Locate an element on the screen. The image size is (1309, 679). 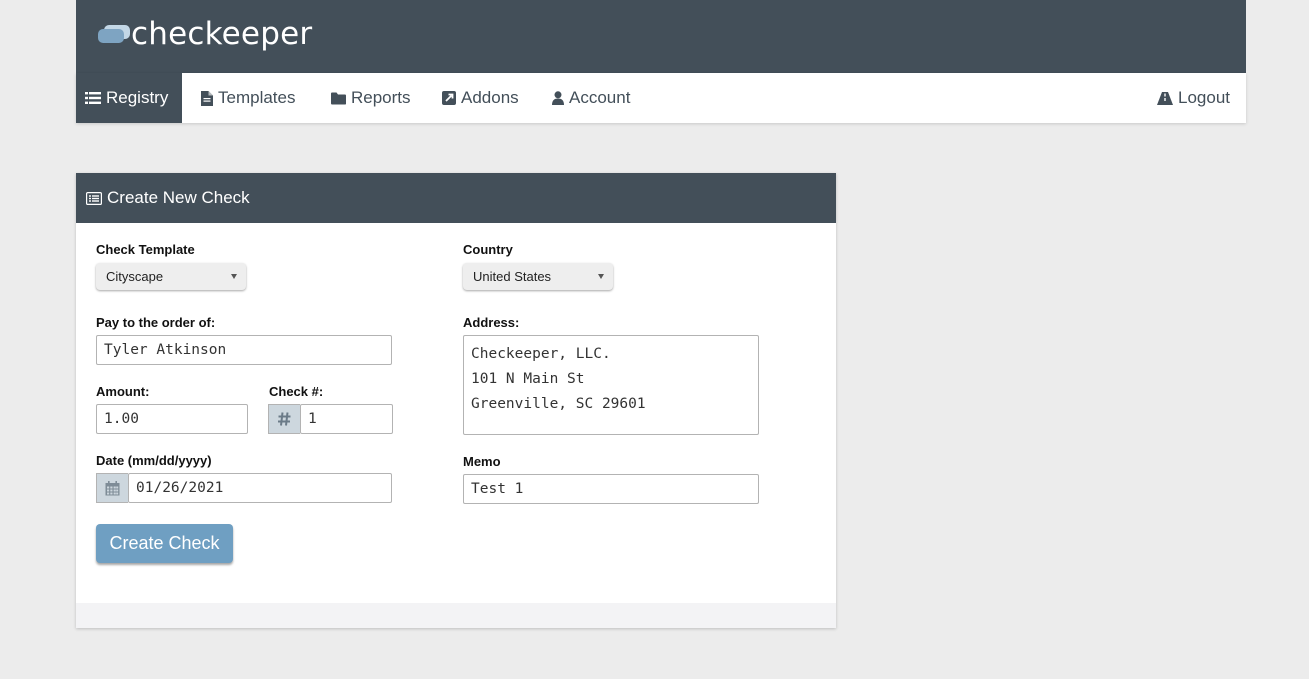
payee-label: Pay to the order of: is located at coordinates (156, 322).